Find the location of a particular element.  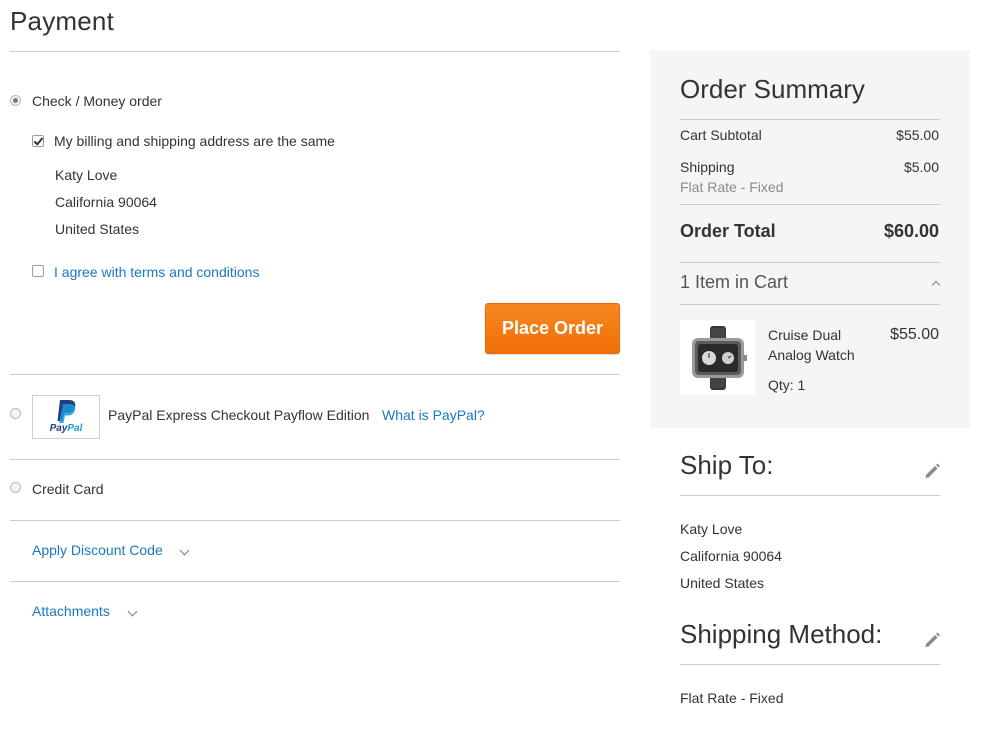

paypal-logo: PayPal is located at coordinates (66, 417).